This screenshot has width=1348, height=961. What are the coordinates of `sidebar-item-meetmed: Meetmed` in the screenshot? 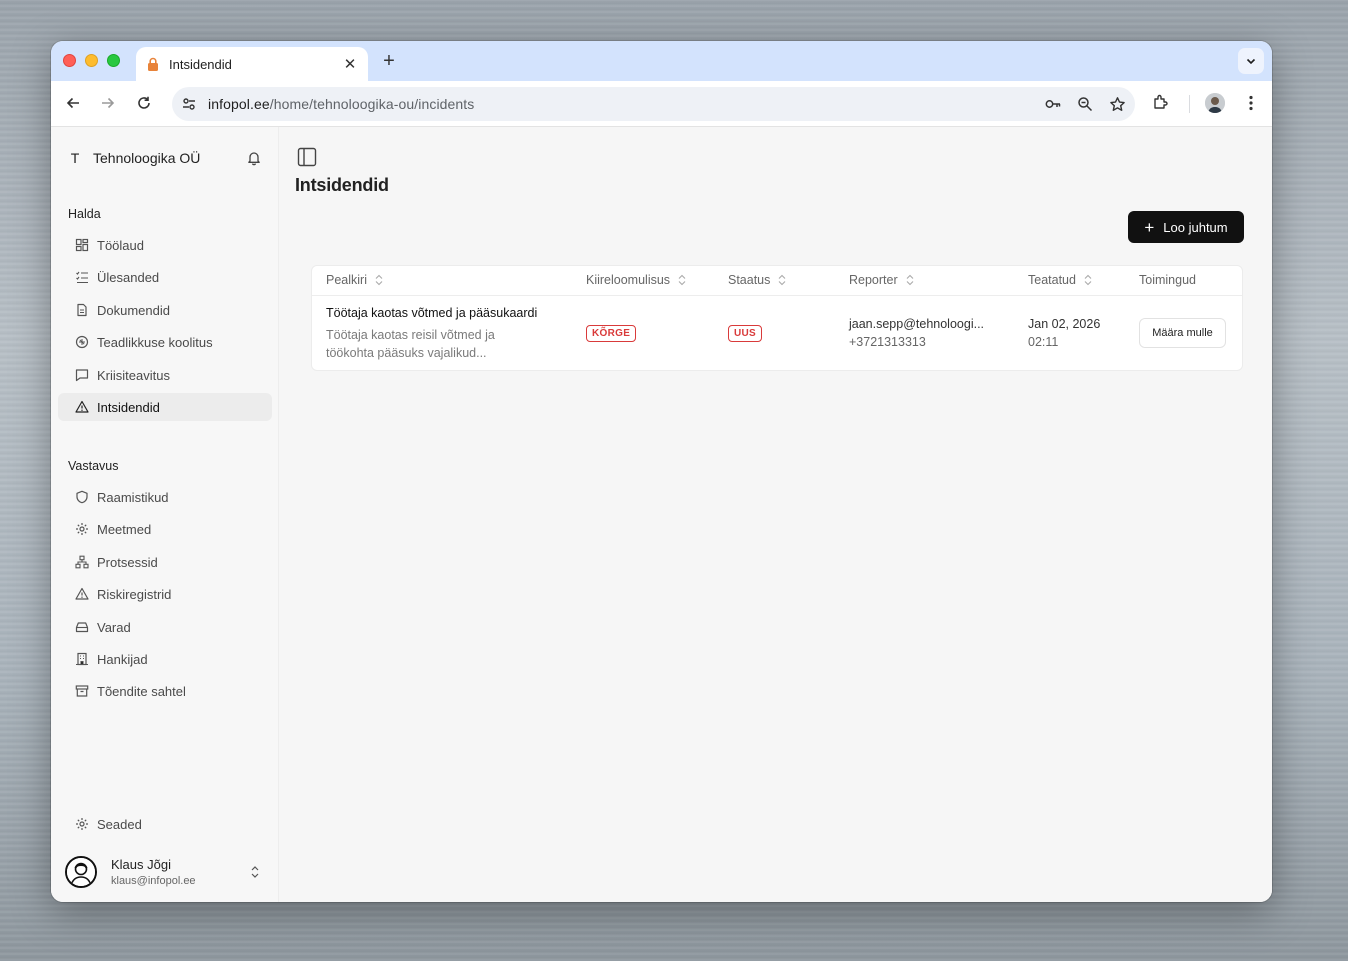 It's located at (165, 529).